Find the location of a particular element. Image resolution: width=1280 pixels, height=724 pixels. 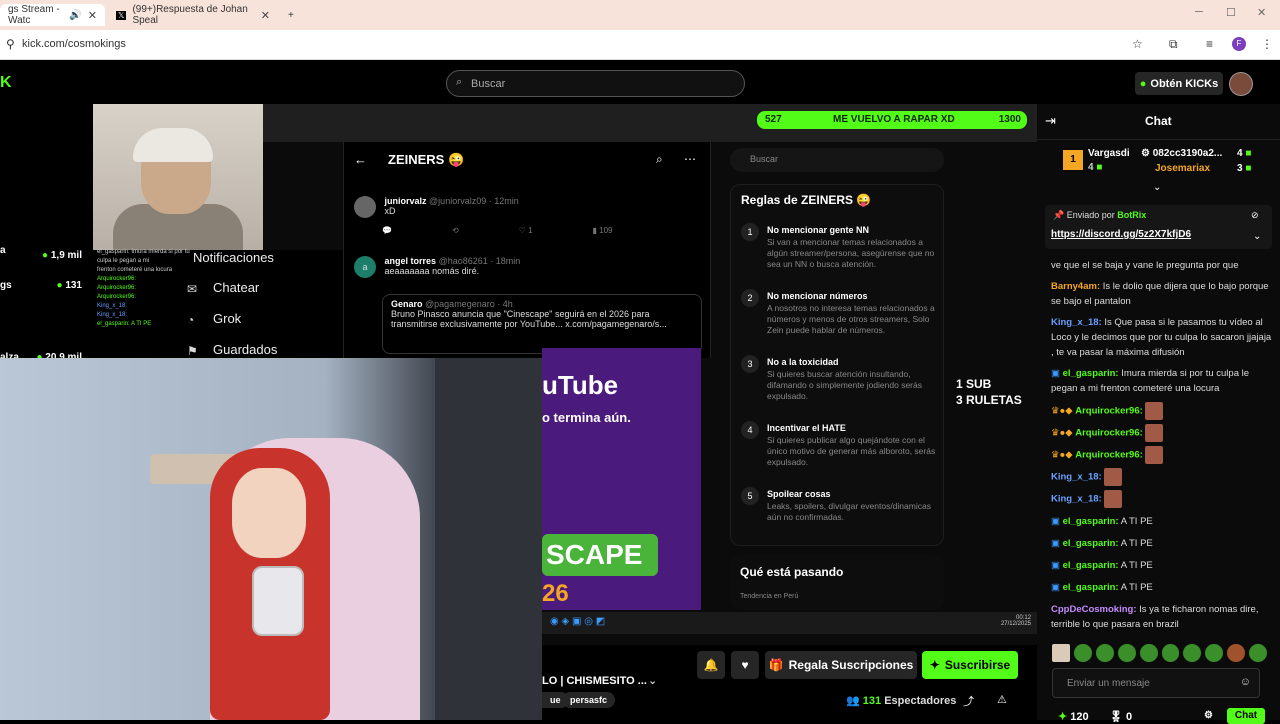

chat-title: Chat is located at coordinates (1158, 121).